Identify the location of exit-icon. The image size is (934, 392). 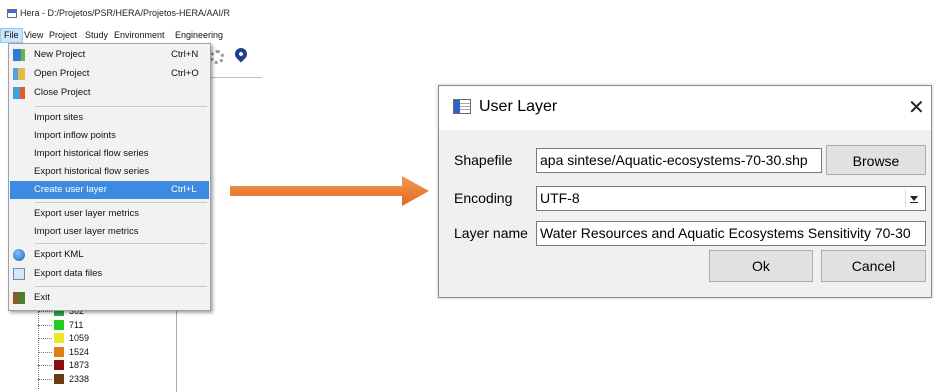
(19, 298).